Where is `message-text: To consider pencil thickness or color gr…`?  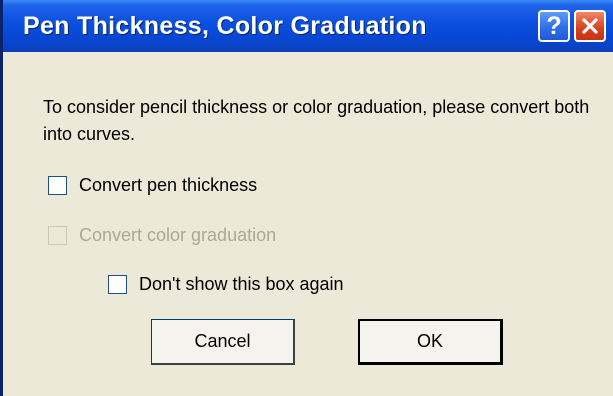
message-text: To consider pencil thickness or color gr… is located at coordinates (316, 120).